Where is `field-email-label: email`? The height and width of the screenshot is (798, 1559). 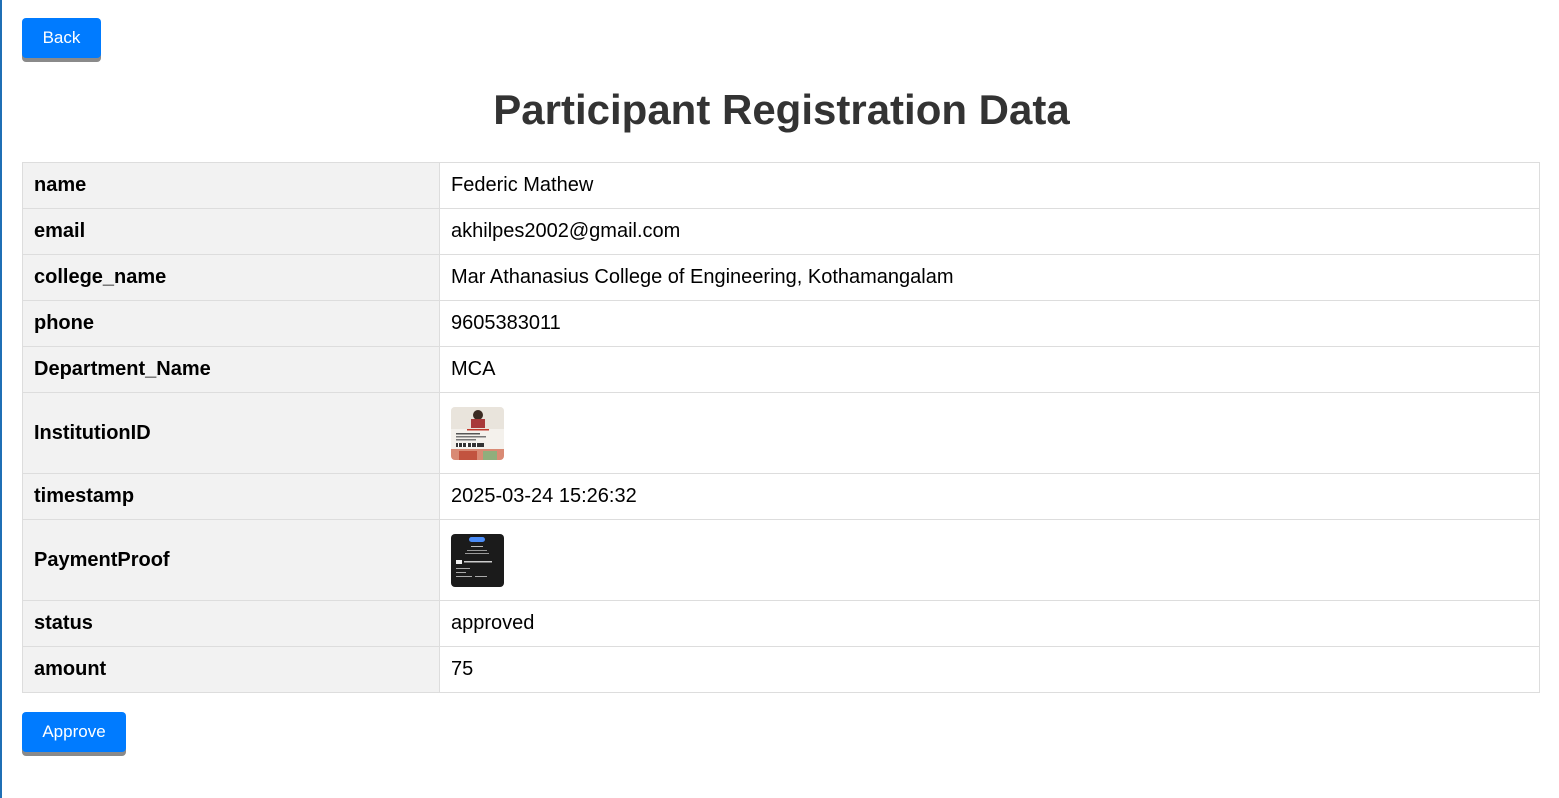
field-email-label: email is located at coordinates (231, 231).